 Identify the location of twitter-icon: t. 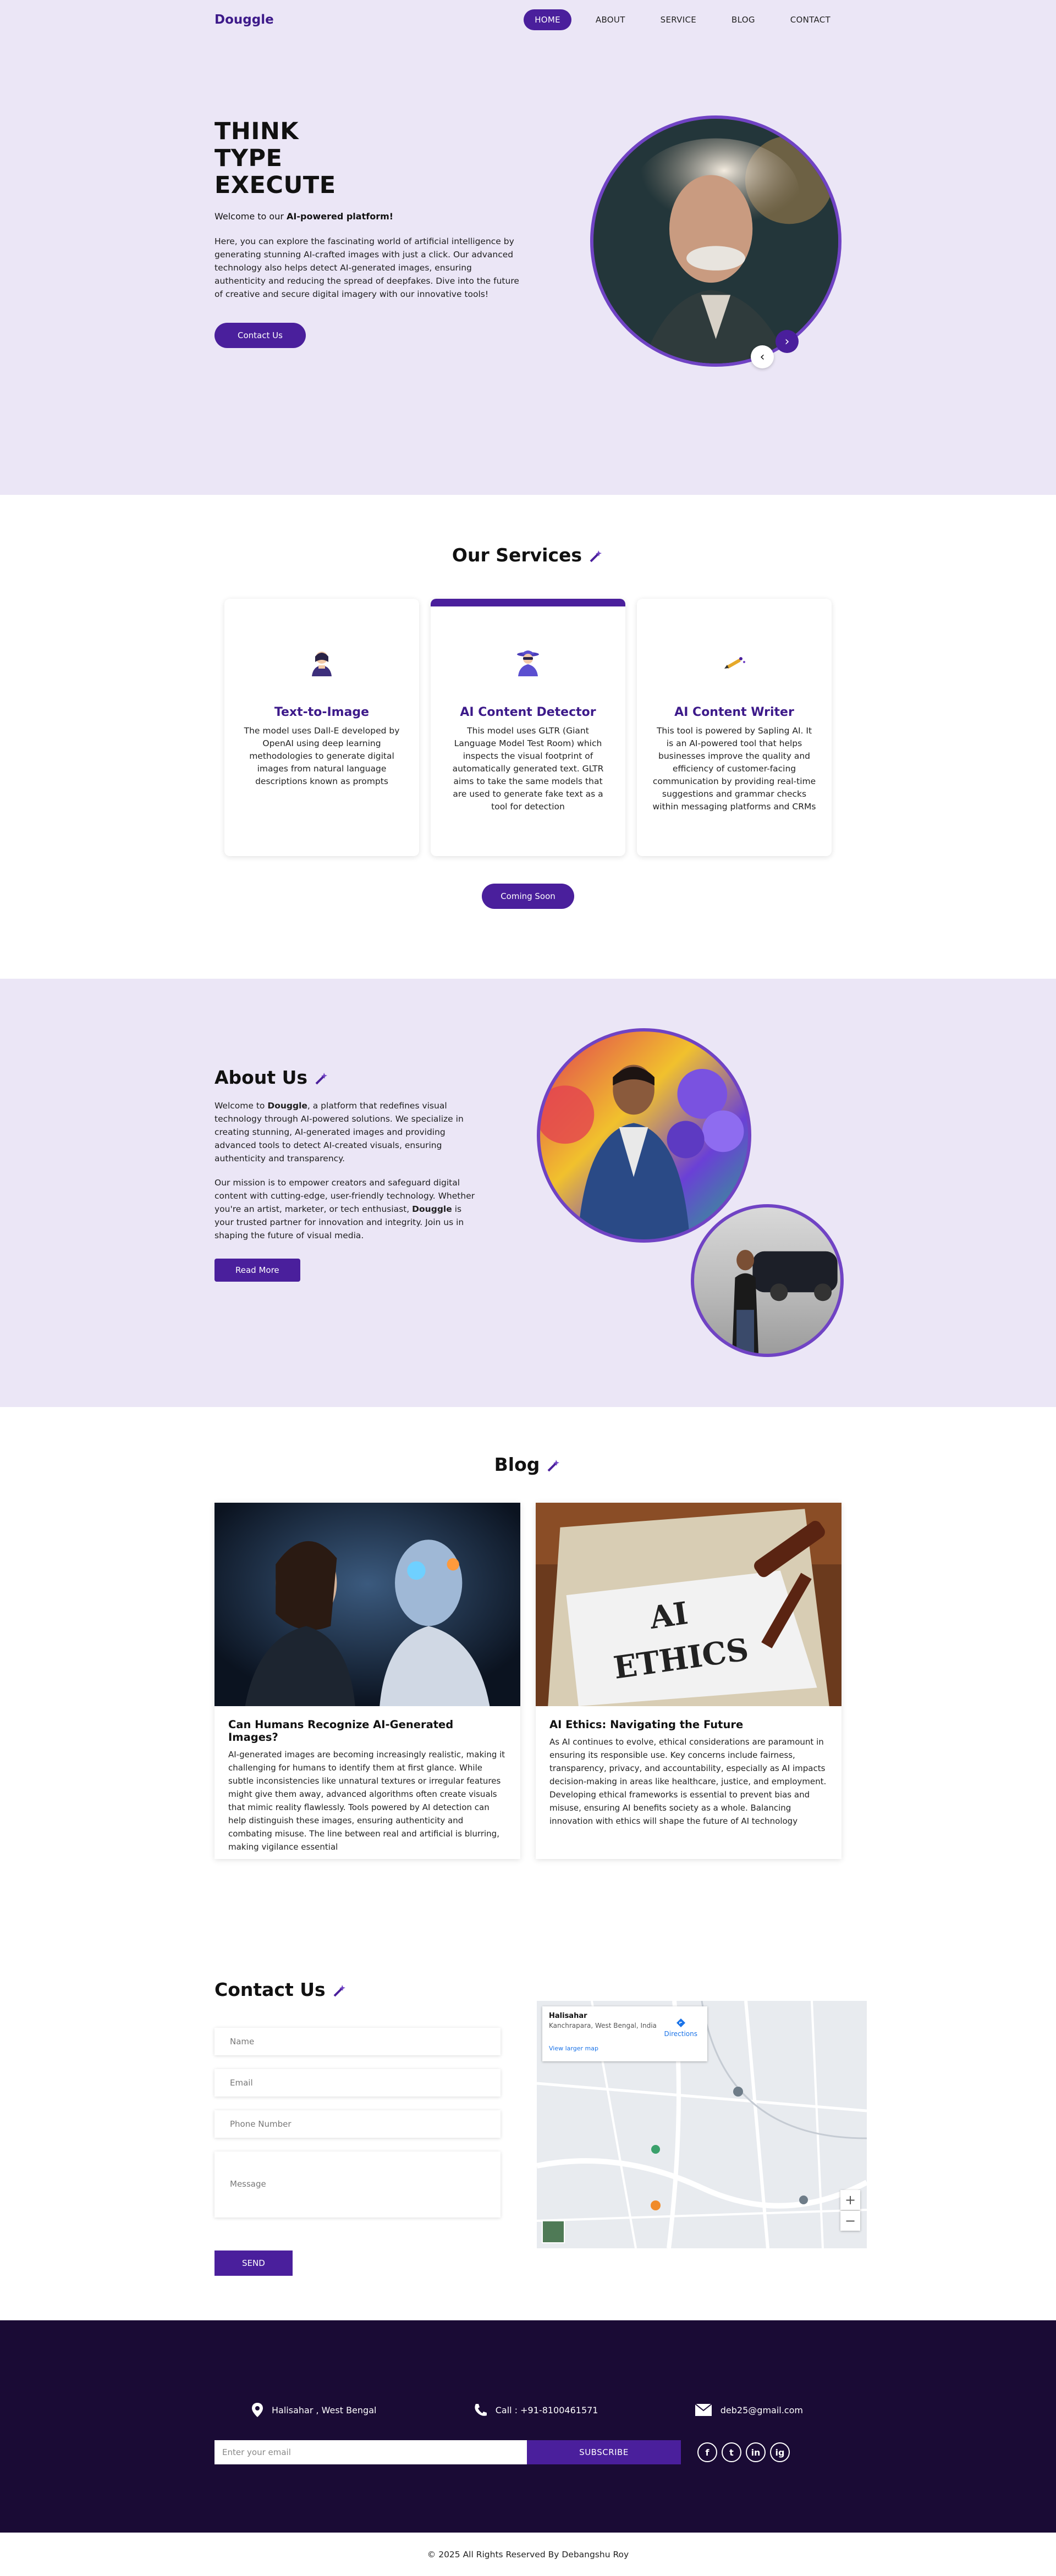
(732, 2452).